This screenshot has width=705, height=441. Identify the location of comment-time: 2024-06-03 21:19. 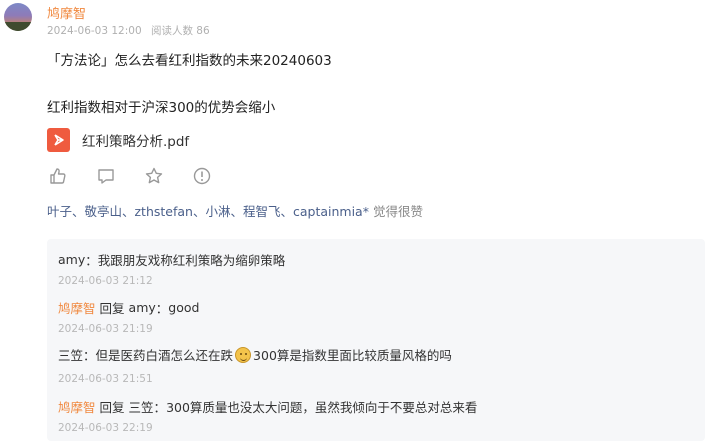
(105, 329).